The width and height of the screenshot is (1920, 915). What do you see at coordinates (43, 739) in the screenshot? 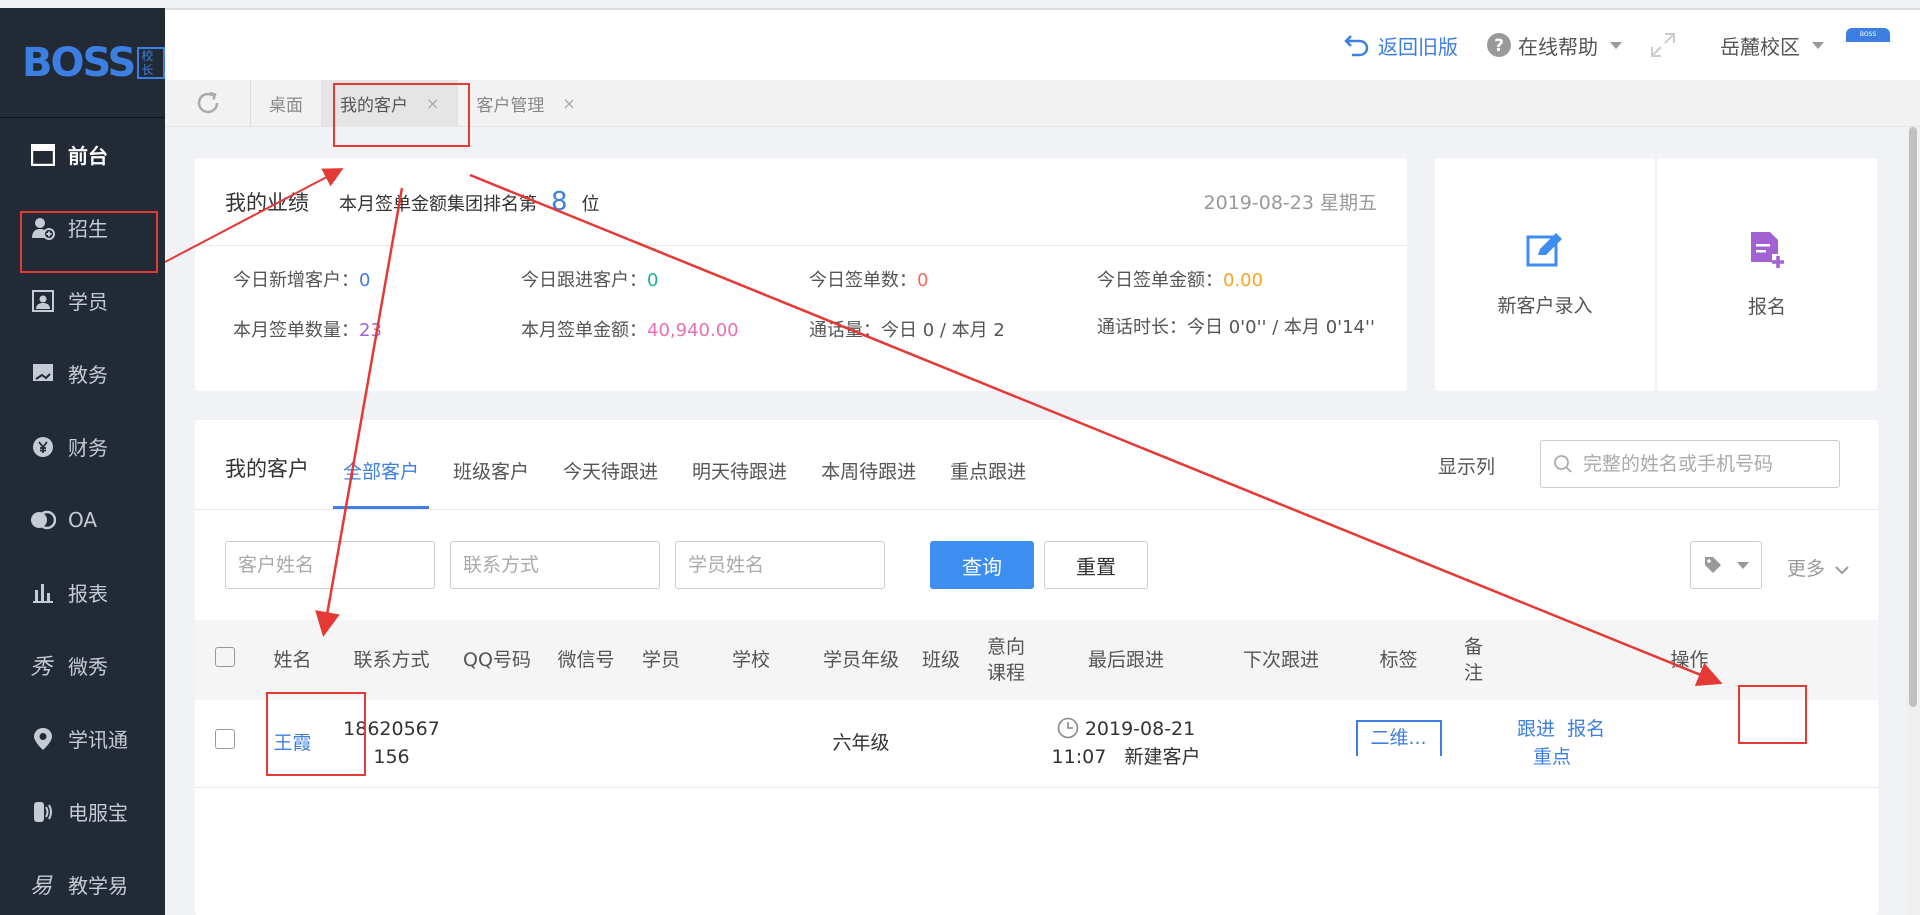
I see `location-icon` at bounding box center [43, 739].